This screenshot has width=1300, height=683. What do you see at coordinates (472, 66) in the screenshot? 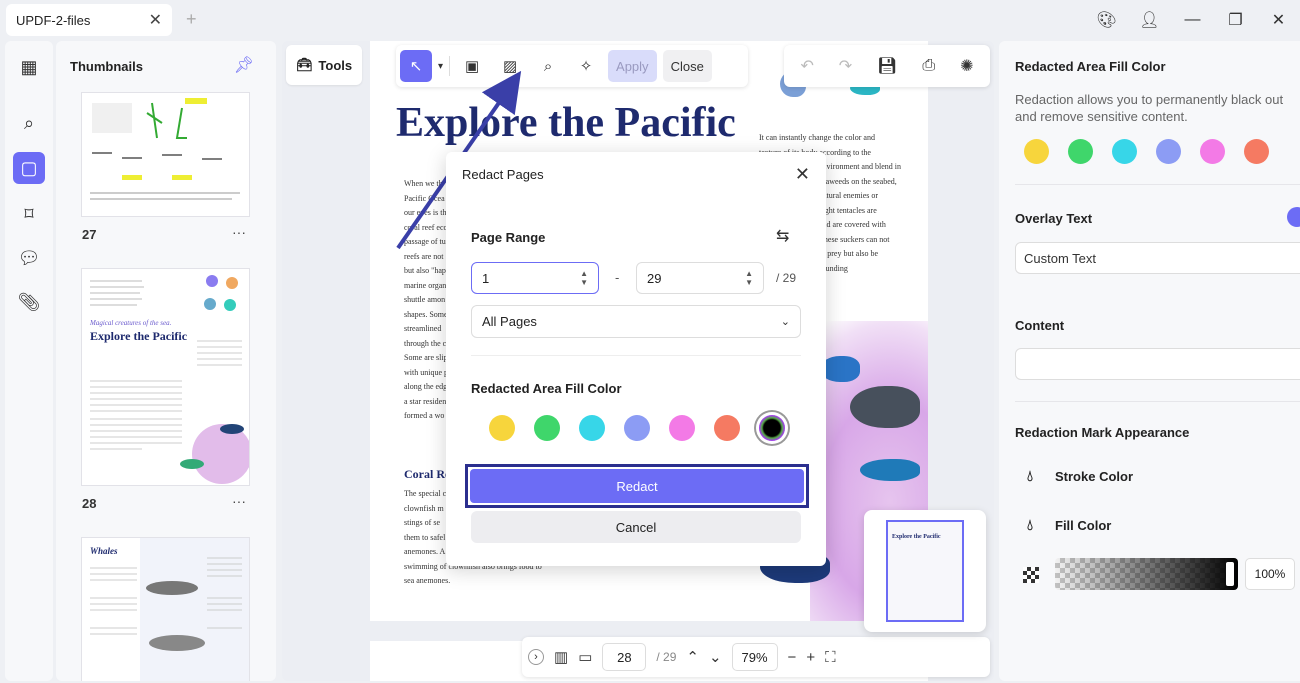
I see `redact-text-icon: ▣` at bounding box center [472, 66].